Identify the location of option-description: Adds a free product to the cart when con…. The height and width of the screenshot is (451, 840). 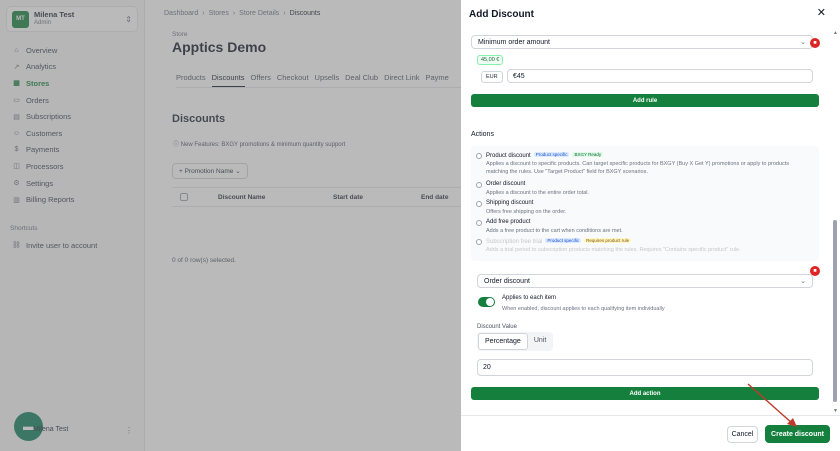
(554, 231).